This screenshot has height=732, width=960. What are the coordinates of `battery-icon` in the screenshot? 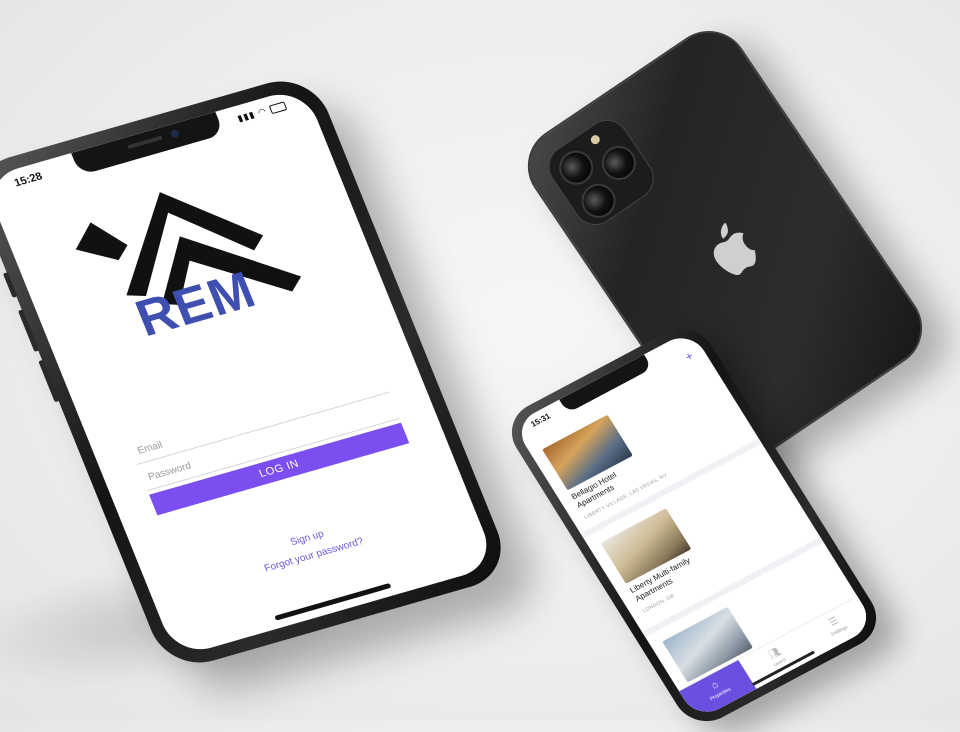 It's located at (278, 108).